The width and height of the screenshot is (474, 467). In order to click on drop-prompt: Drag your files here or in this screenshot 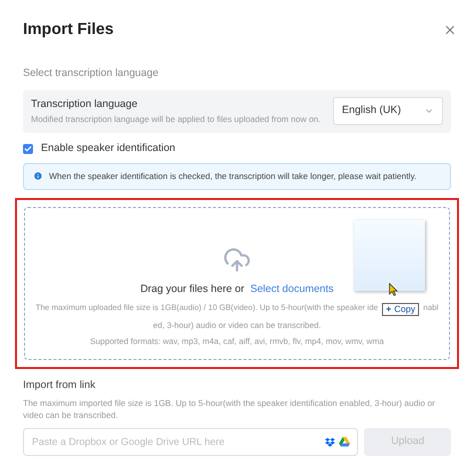, I will do `click(192, 289)`.